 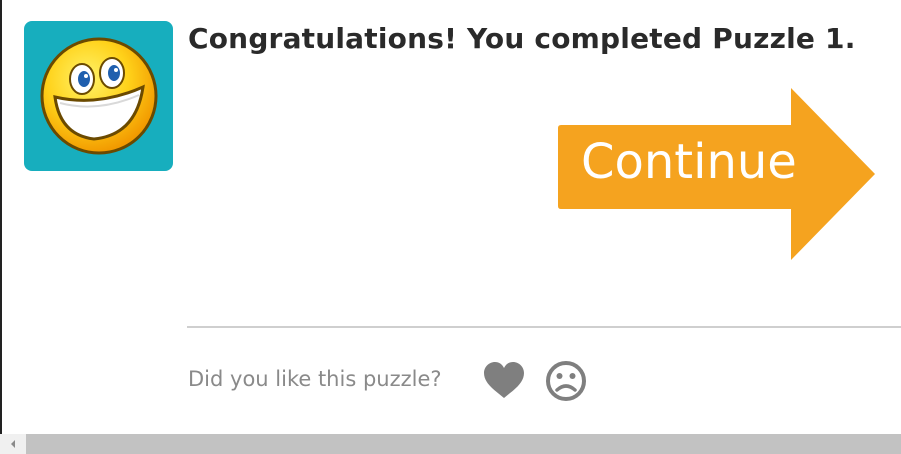 I want to click on dislike-button, so click(x=566, y=381).